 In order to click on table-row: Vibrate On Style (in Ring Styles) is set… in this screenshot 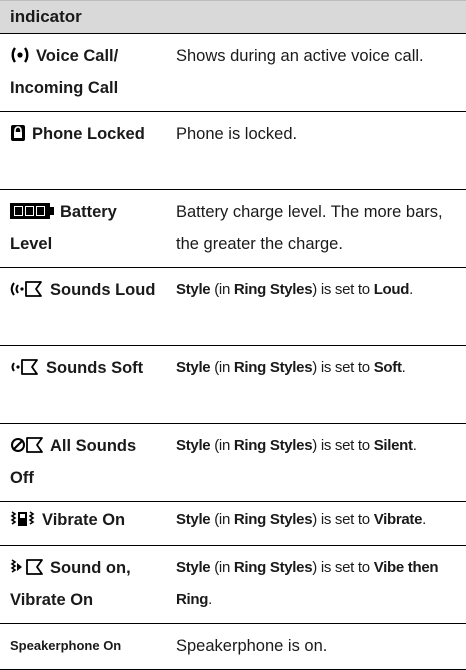, I will do `click(233, 524)`.